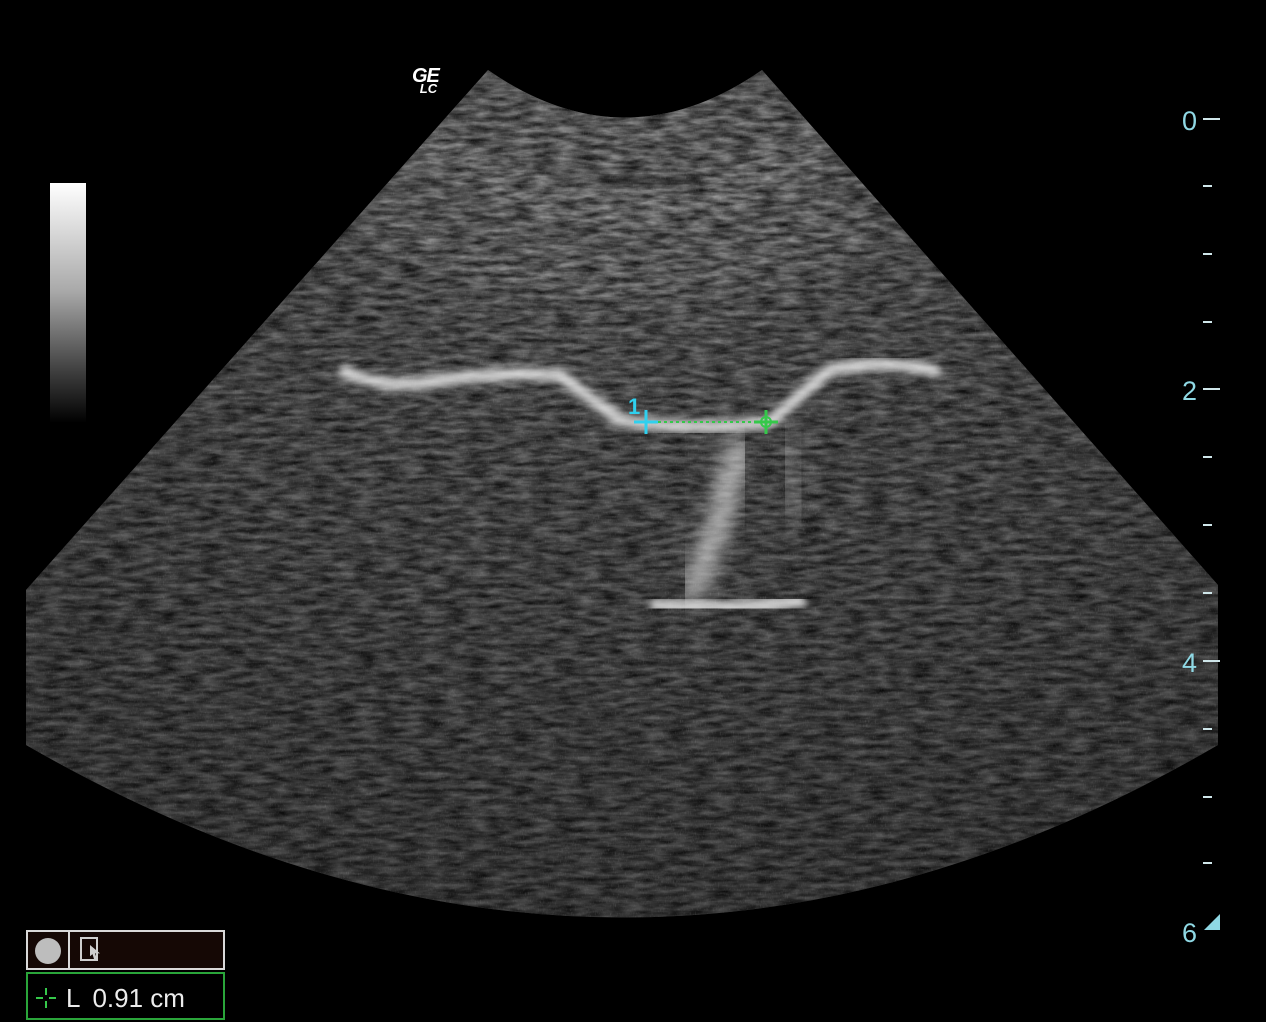 The height and width of the screenshot is (1022, 1266). Describe the element at coordinates (428, 88) in the screenshot. I see `logo-subtext: LC` at that location.